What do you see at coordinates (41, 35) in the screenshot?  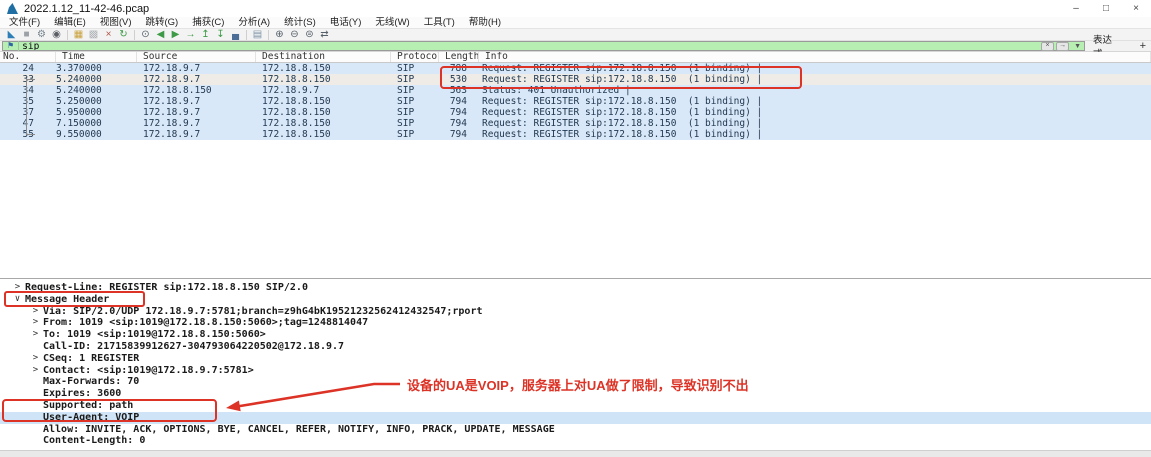 I see `capture-options-icon: ⚙` at bounding box center [41, 35].